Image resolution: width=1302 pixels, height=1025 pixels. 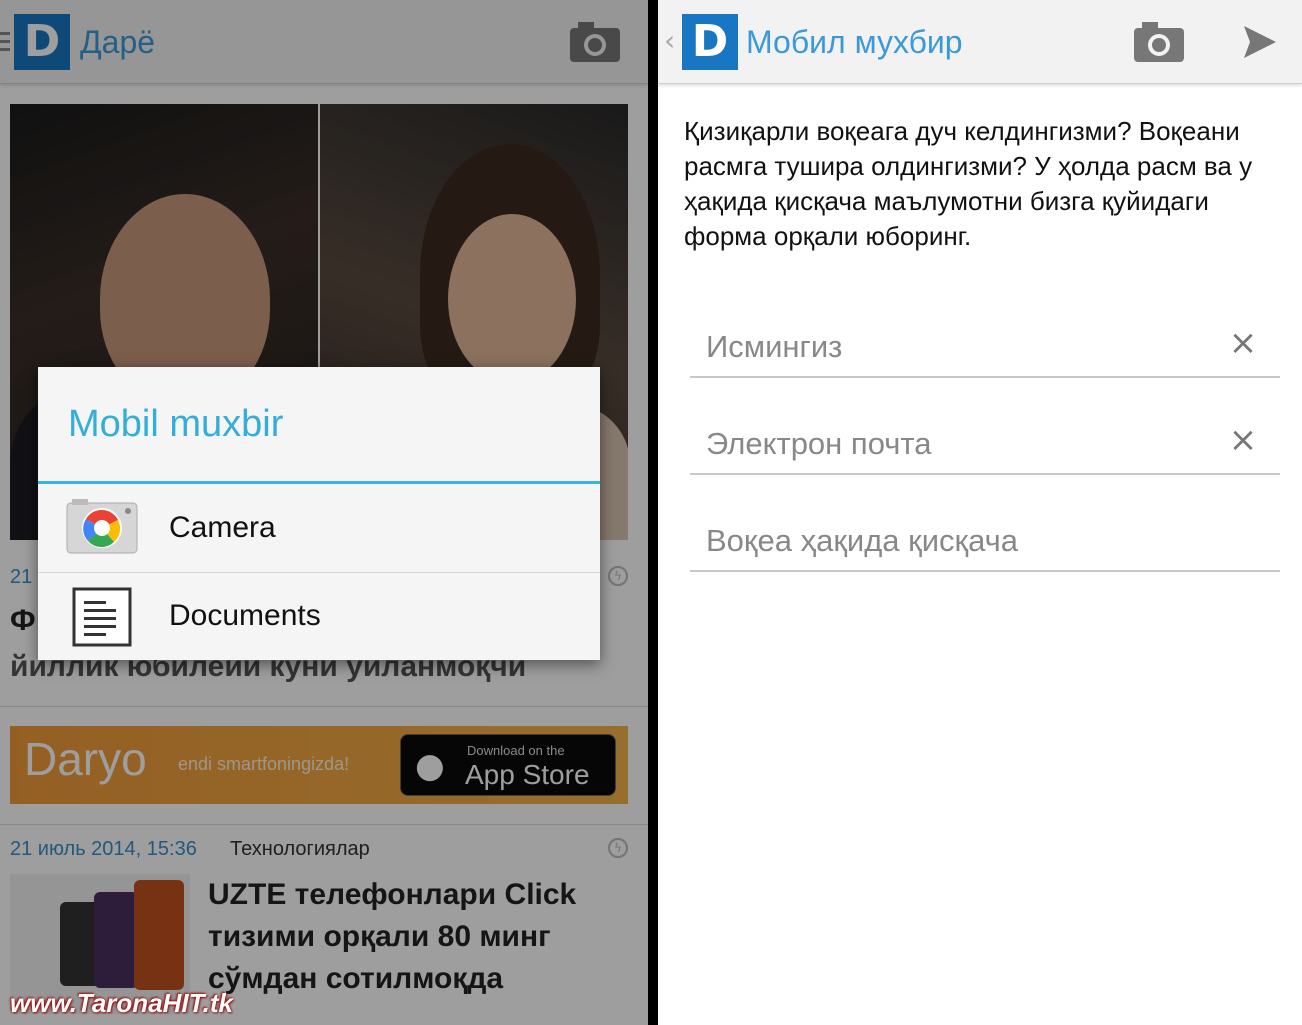 What do you see at coordinates (176, 424) in the screenshot?
I see `dialog-title: Mobil muxbir` at bounding box center [176, 424].